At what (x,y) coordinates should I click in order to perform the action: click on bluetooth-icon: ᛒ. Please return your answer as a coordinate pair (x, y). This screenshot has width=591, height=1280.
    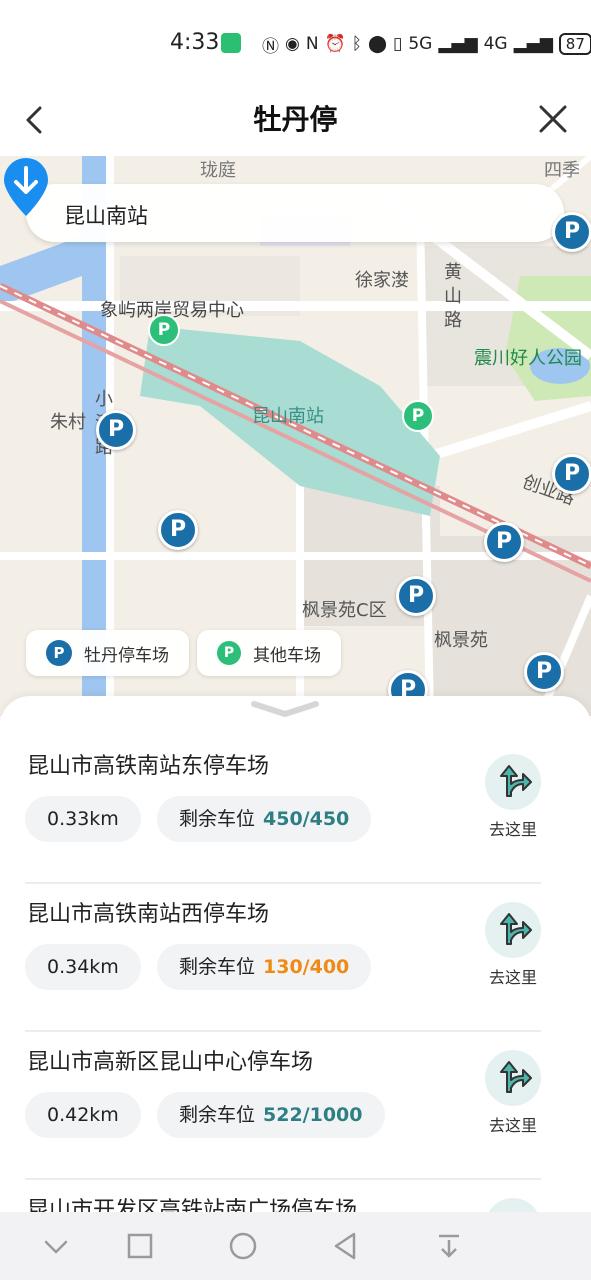
    Looking at the image, I should click on (356, 44).